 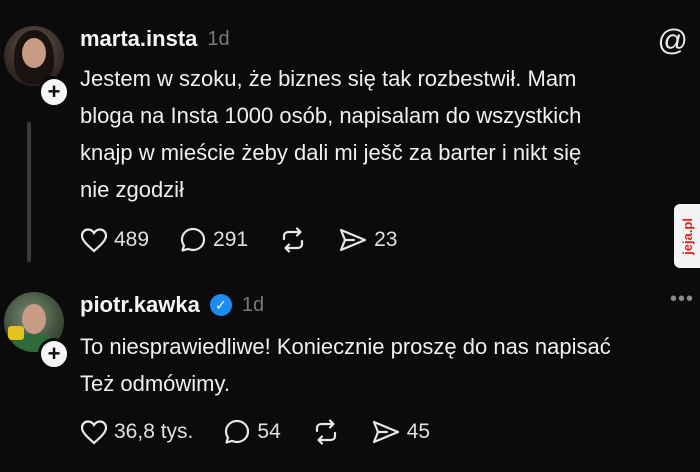 What do you see at coordinates (386, 239) in the screenshot?
I see `share-count: 23` at bounding box center [386, 239].